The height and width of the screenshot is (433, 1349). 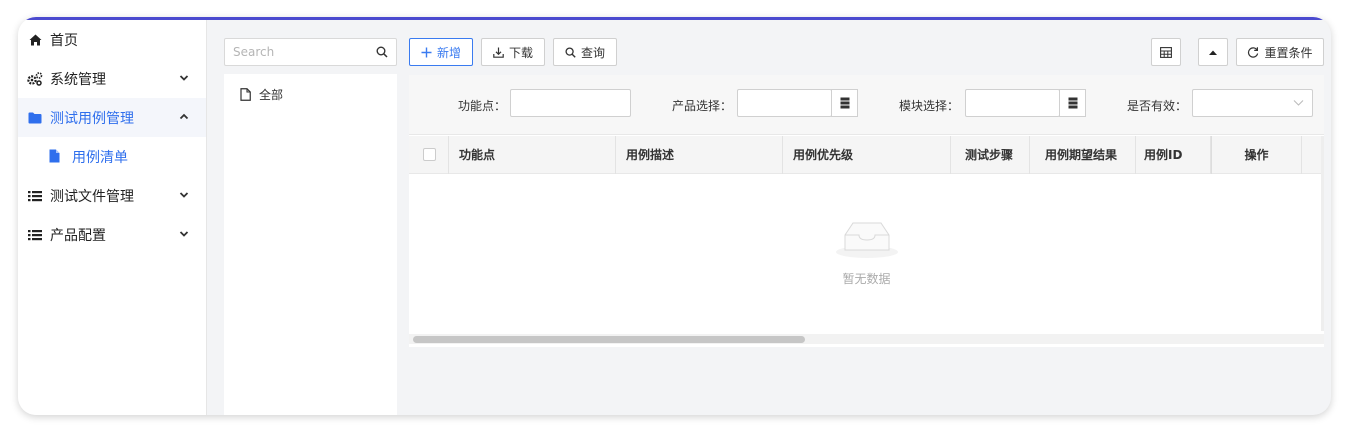 What do you see at coordinates (609, 339) in the screenshot?
I see `scrollbar-thumb` at bounding box center [609, 339].